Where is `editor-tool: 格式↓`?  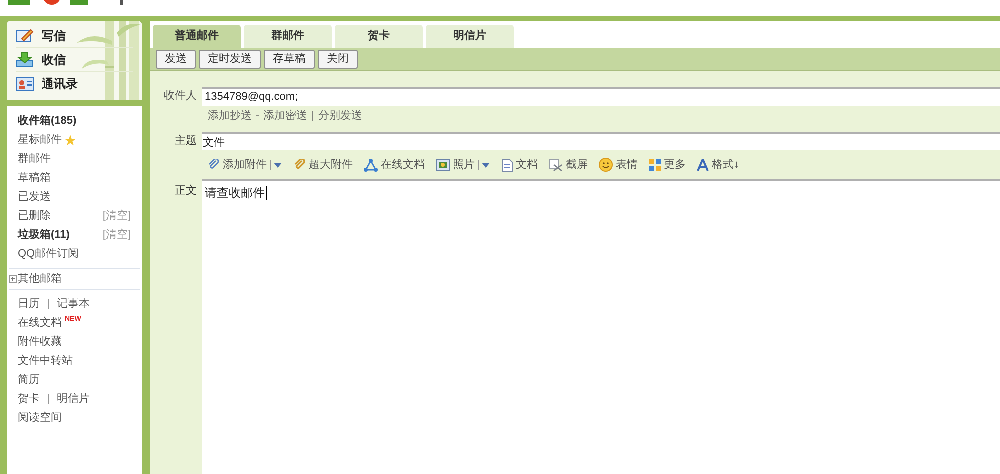 editor-tool: 格式↓ is located at coordinates (726, 165).